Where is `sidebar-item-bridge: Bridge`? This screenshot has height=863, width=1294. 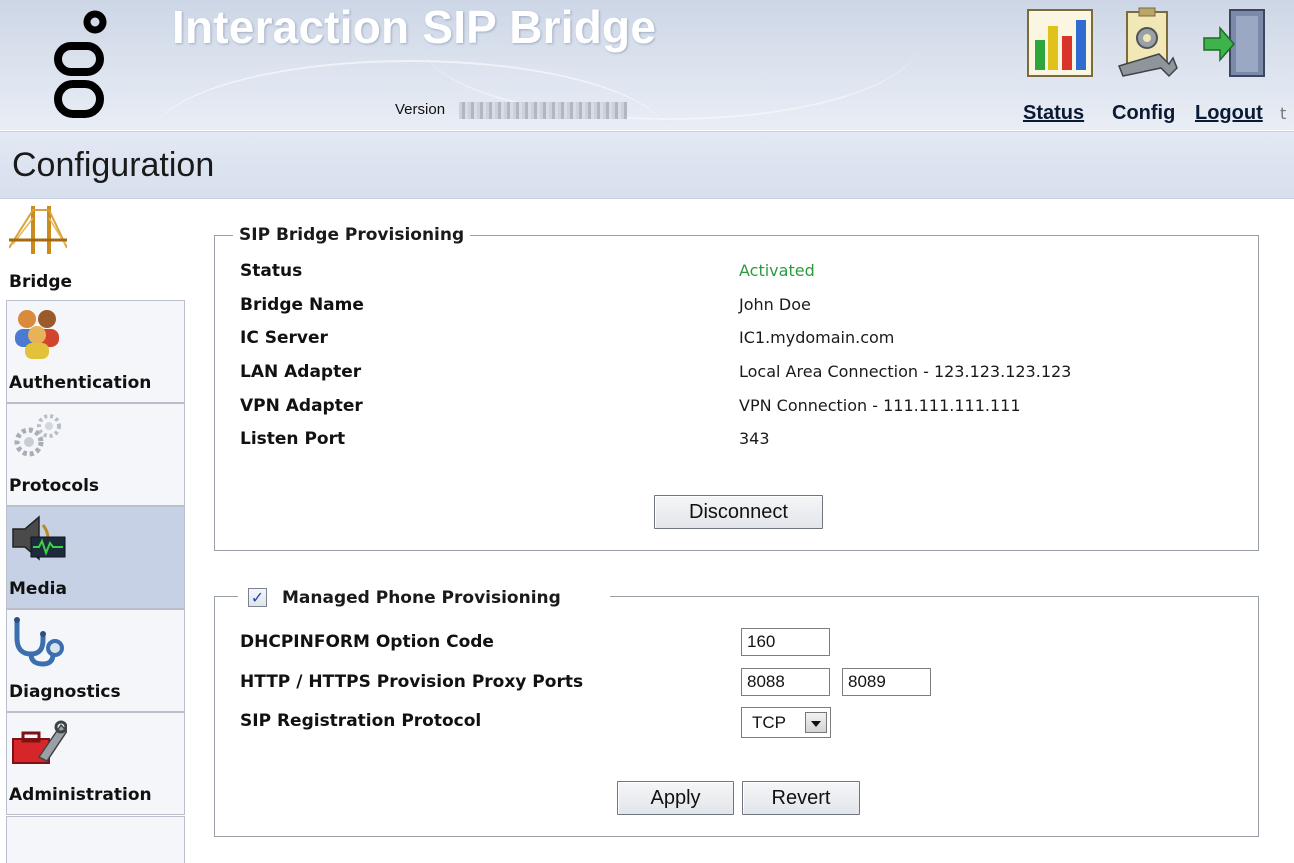
sidebar-item-bridge: Bridge is located at coordinates (95, 250).